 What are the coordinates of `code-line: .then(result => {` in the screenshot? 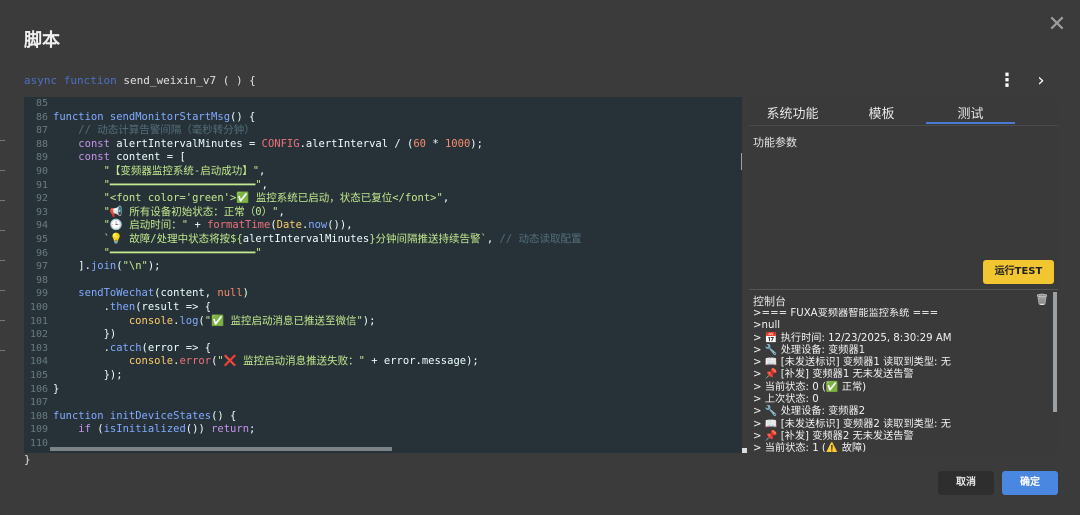 It's located at (132, 307).